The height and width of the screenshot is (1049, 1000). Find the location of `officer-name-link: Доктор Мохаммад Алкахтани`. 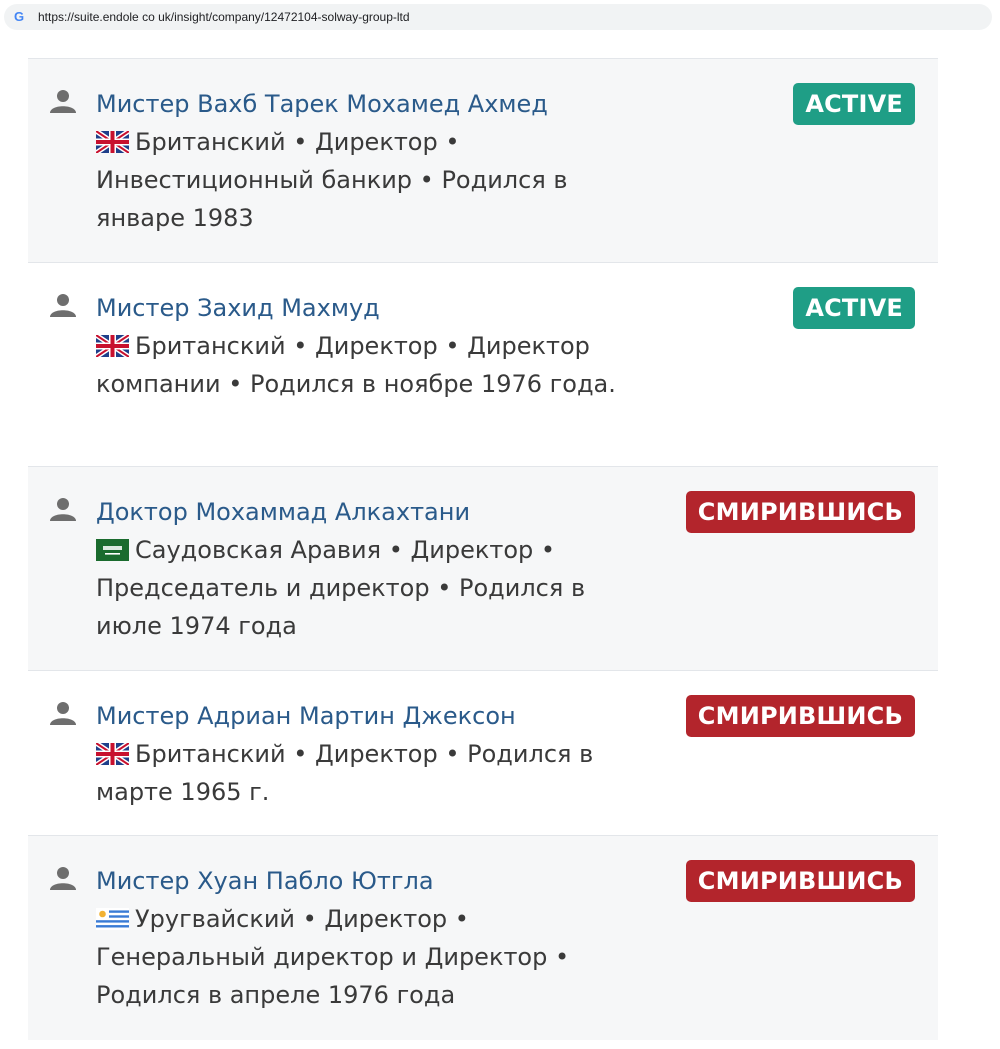

officer-name-link: Доктор Мохаммад Алкахтани is located at coordinates (361, 512).